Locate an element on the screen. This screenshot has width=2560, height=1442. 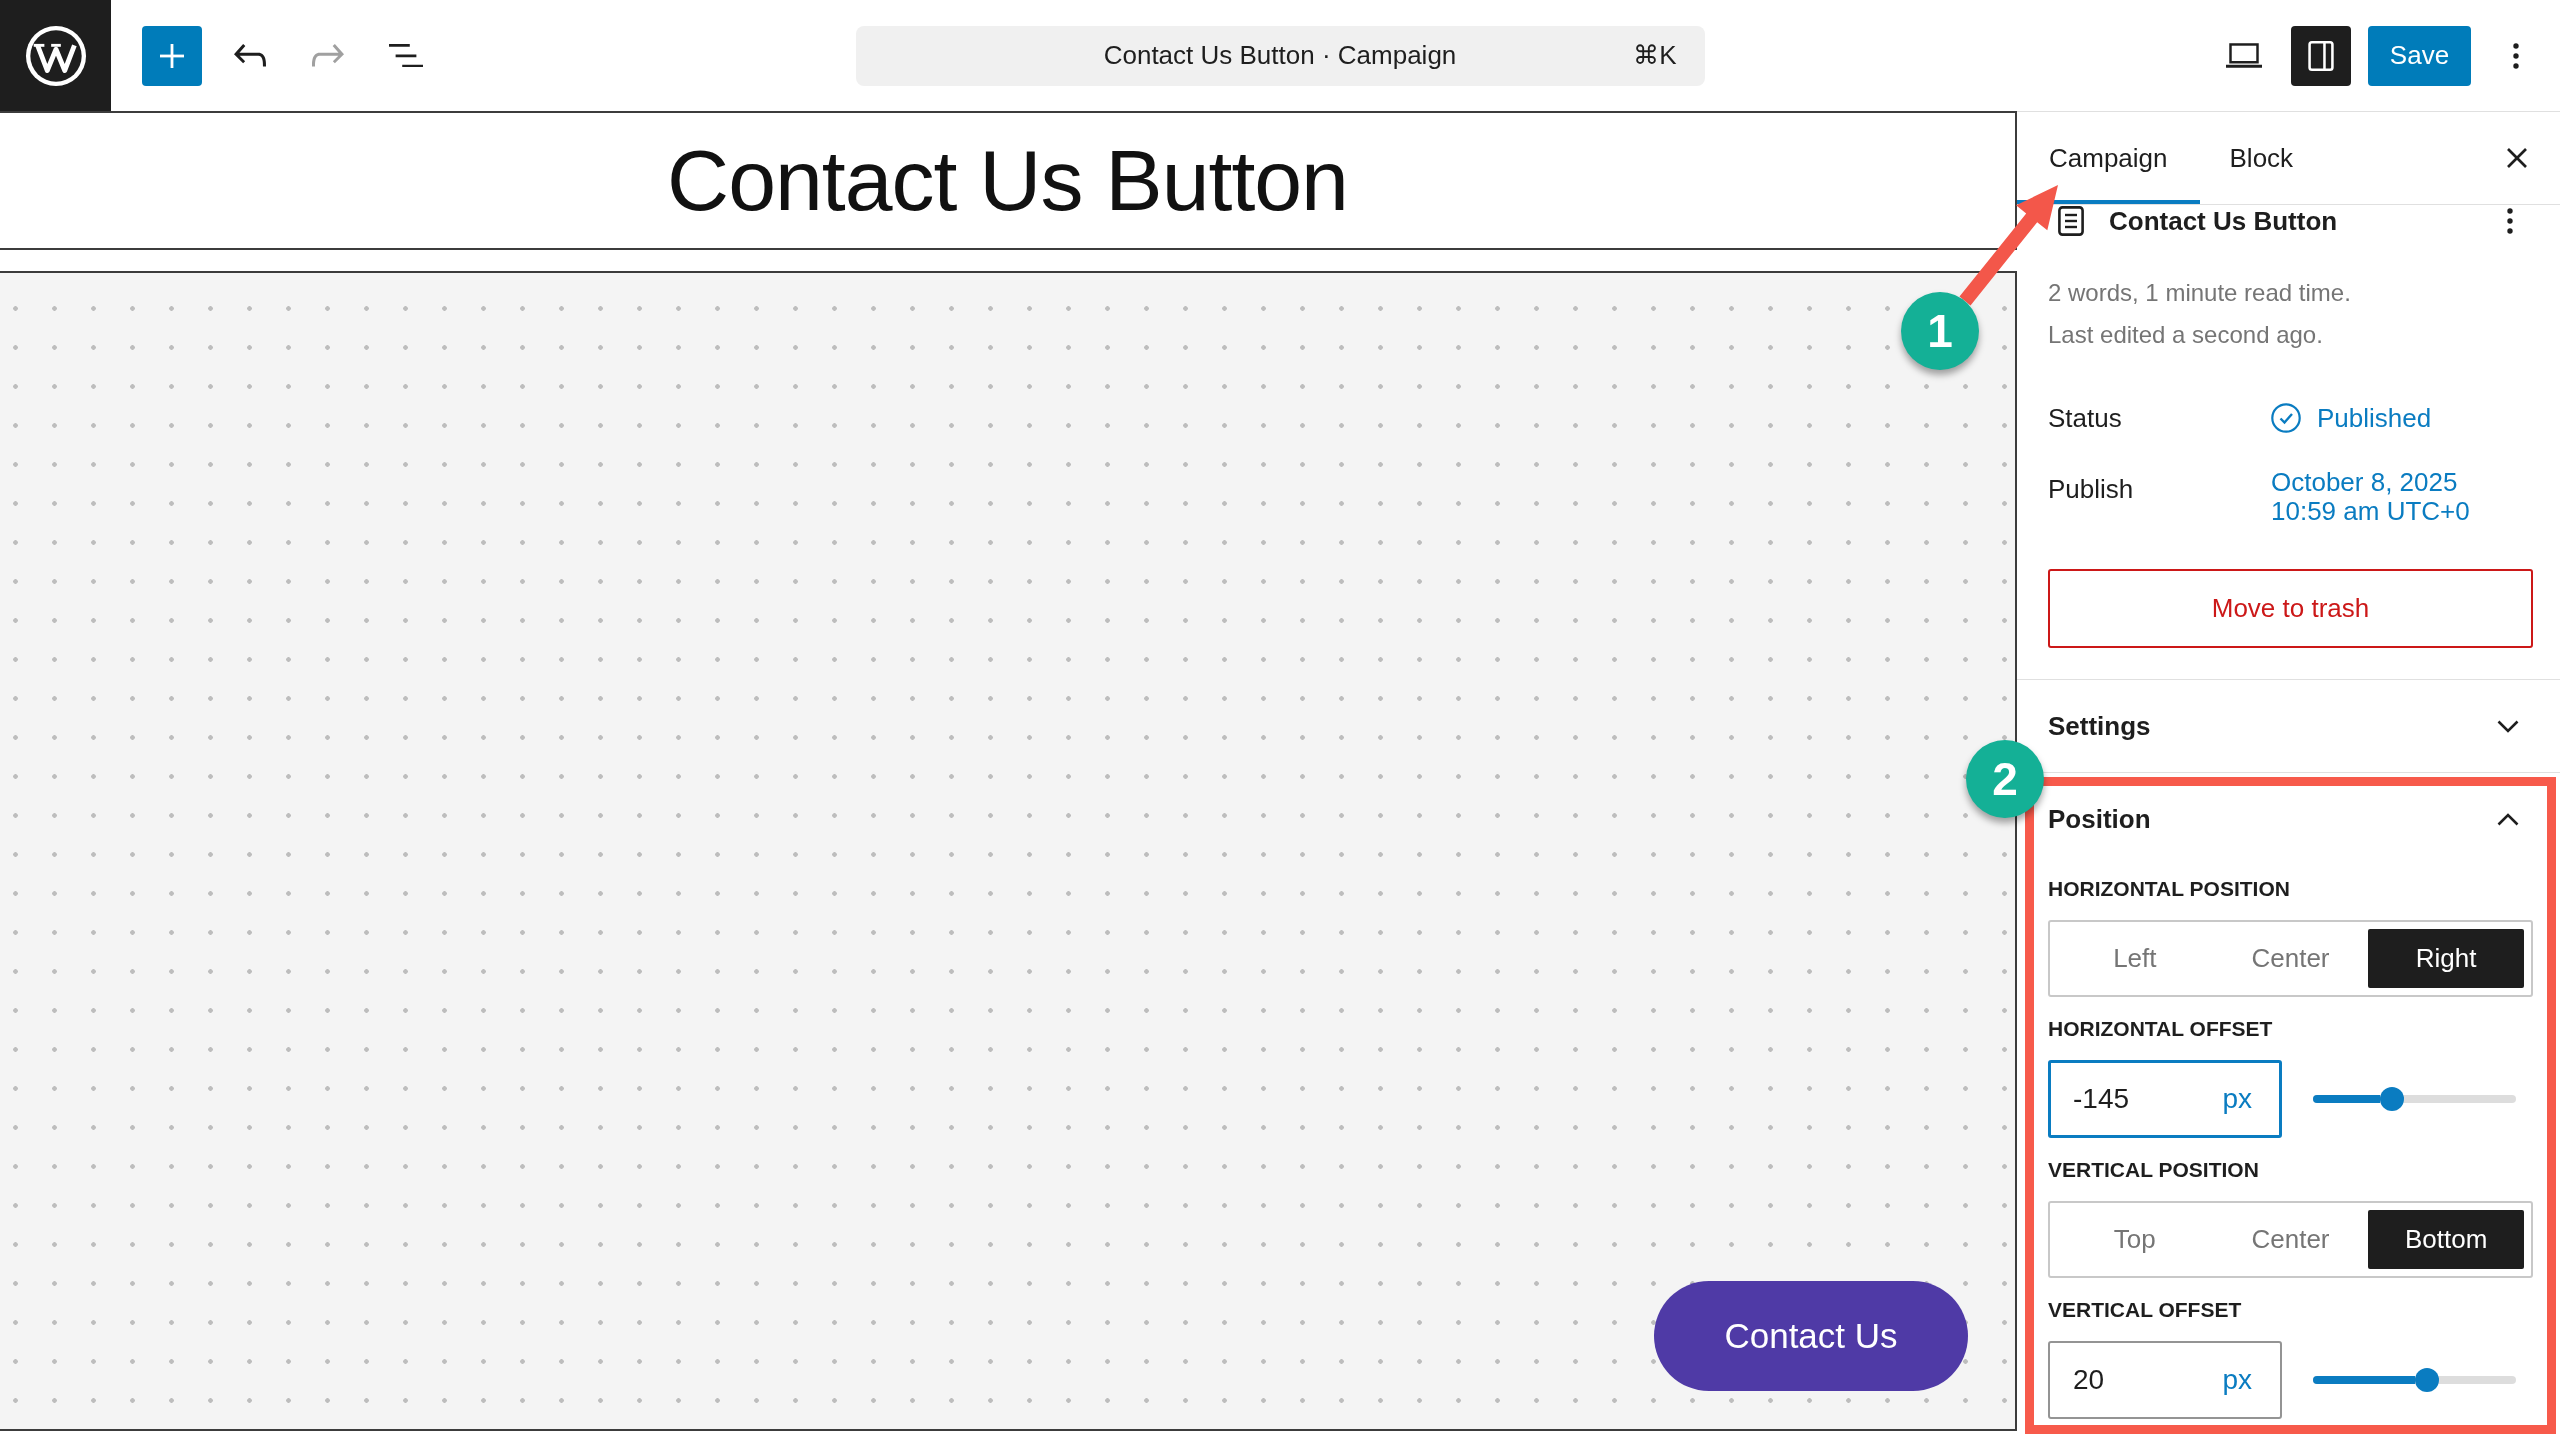
panel-toggle: Settings is located at coordinates (2283, 726).